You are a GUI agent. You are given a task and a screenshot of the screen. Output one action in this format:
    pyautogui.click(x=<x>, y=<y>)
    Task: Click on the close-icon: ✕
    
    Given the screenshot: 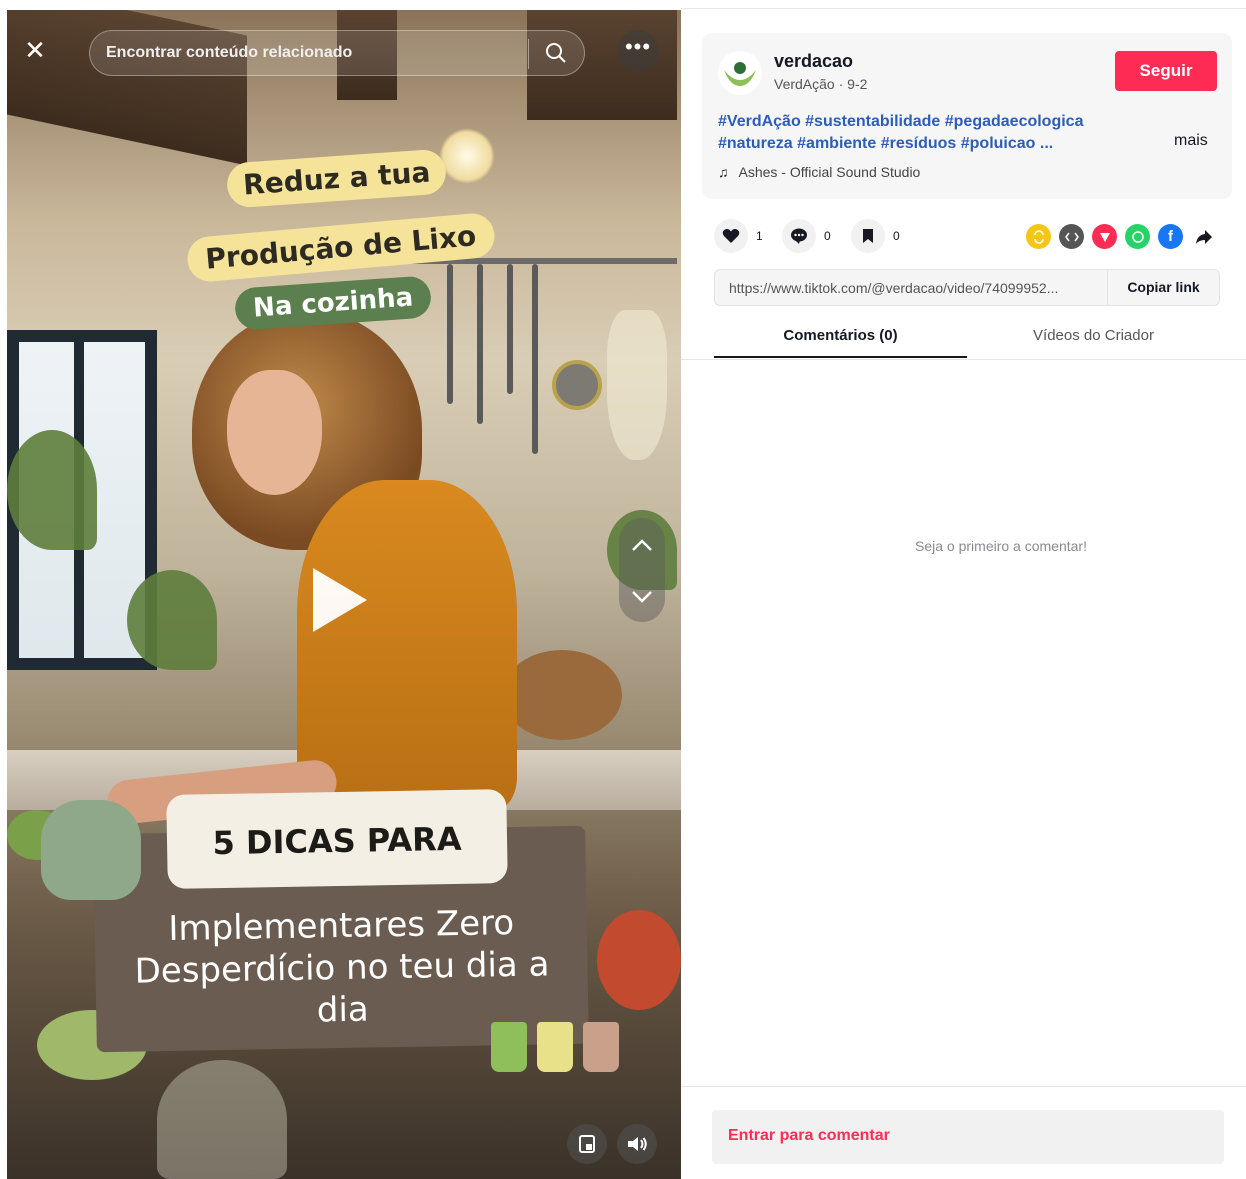 What is the action you would take?
    pyautogui.click(x=35, y=50)
    